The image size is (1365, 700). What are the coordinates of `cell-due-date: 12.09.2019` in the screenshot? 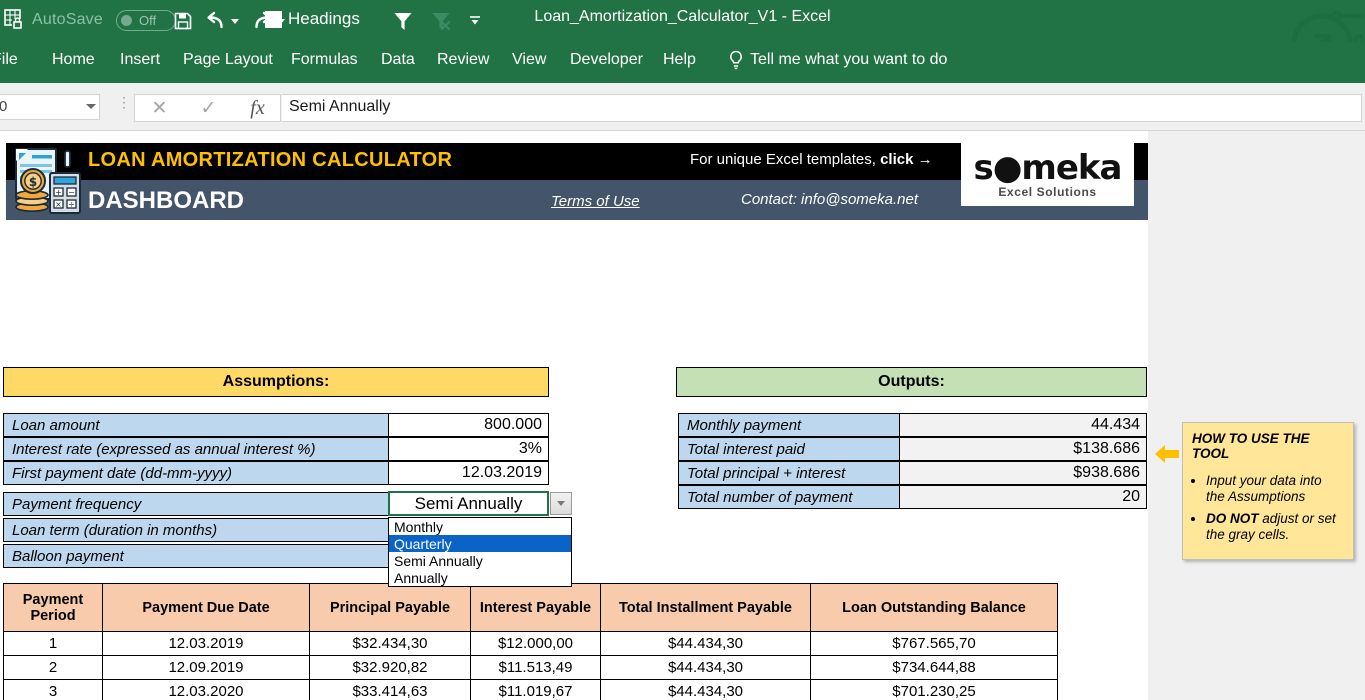 It's located at (206, 667).